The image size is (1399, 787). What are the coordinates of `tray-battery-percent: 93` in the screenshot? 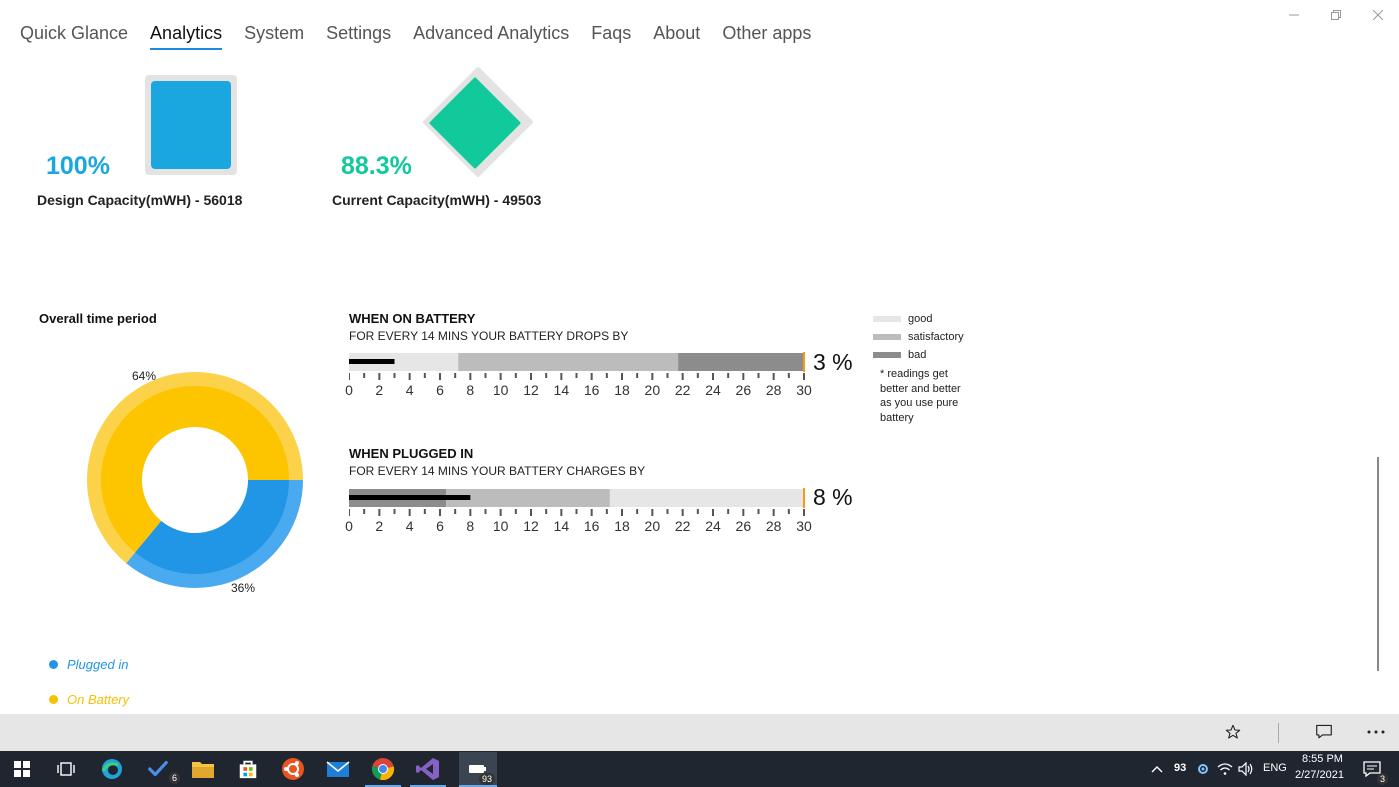 It's located at (1180, 768).